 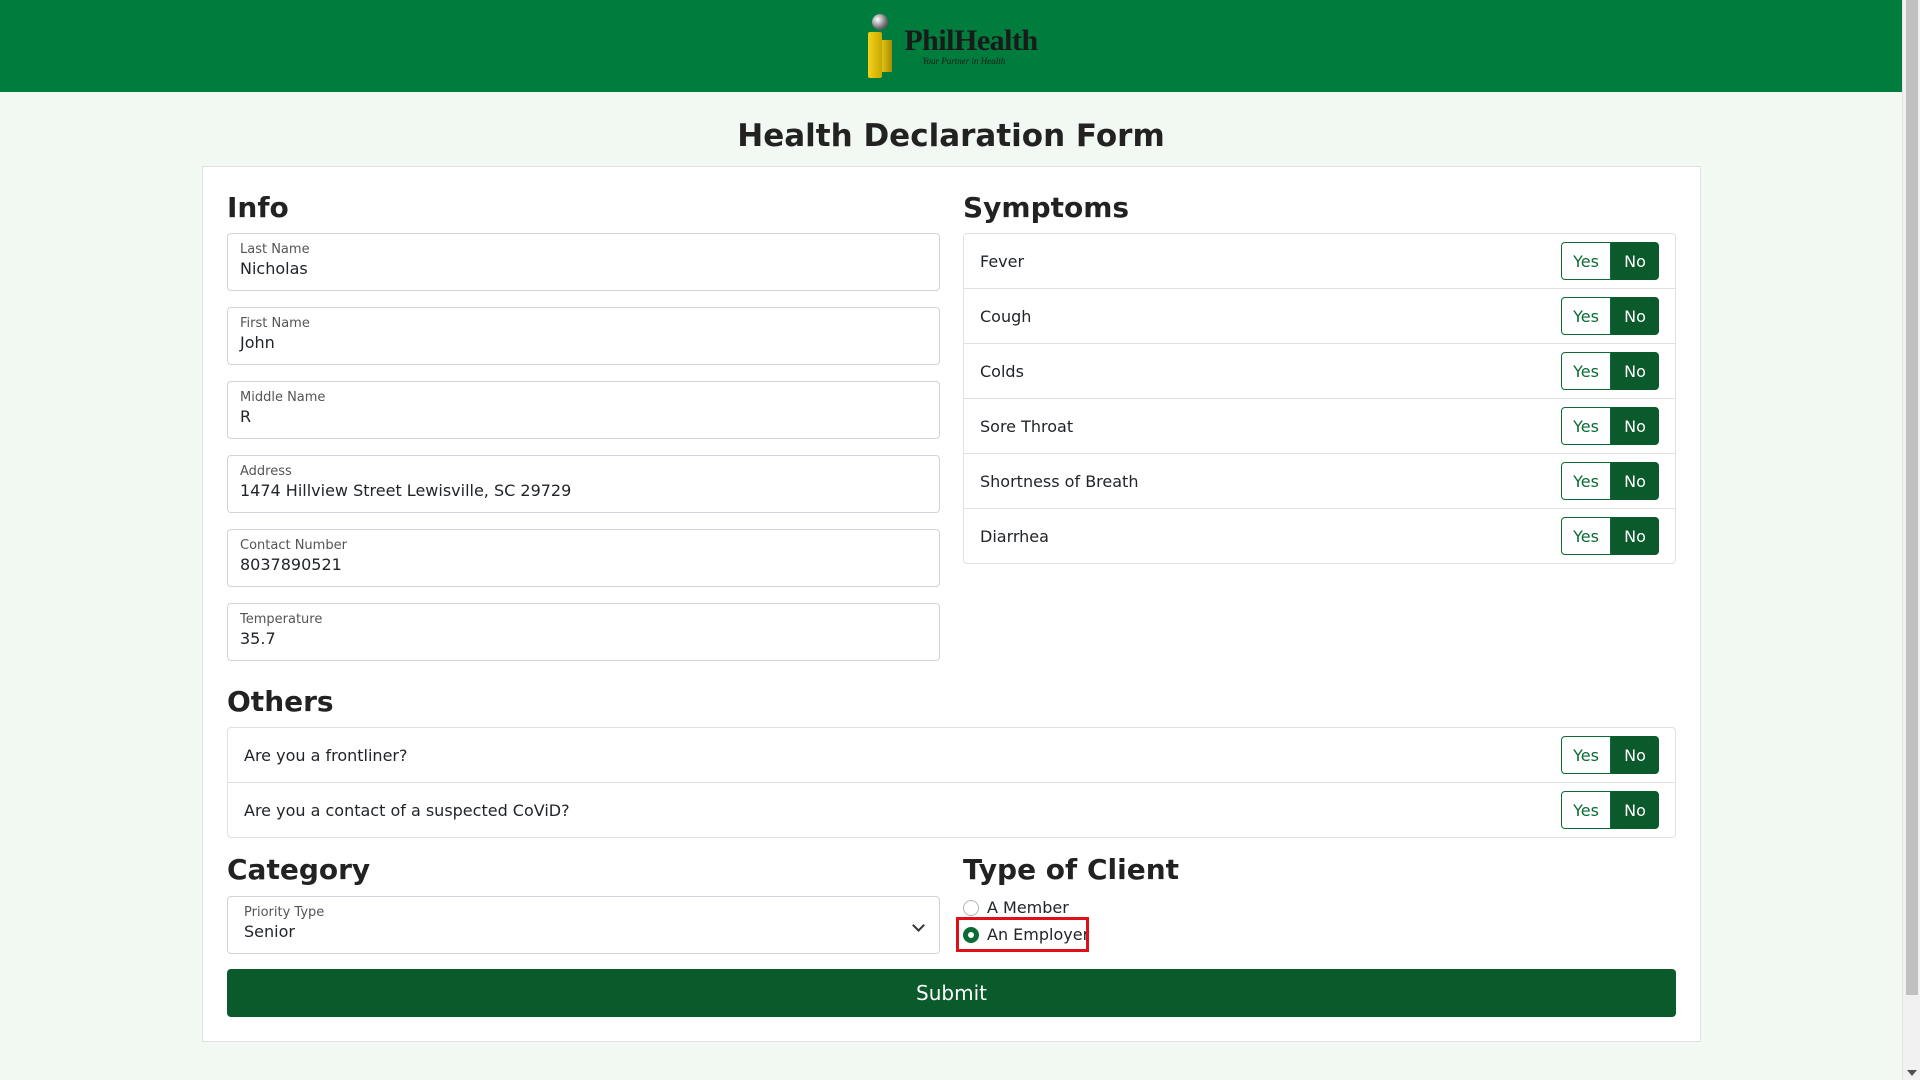 I want to click on symptom-row-shortness-of-breath: Shortness of Breath Yes No, so click(x=1319, y=481).